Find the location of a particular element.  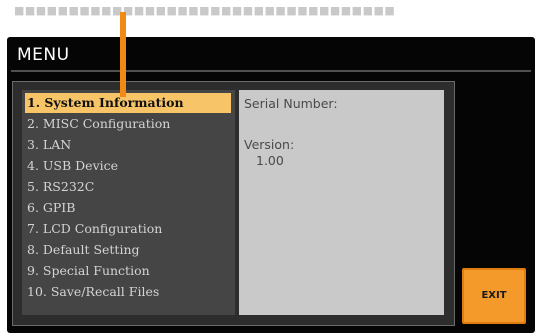

menu-item-lan: 3. LAN is located at coordinates (128, 145).